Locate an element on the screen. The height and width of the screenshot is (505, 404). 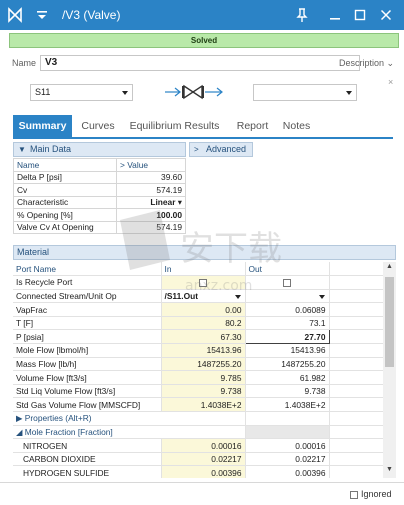
col-value-header: > Value is located at coordinates (151, 165).